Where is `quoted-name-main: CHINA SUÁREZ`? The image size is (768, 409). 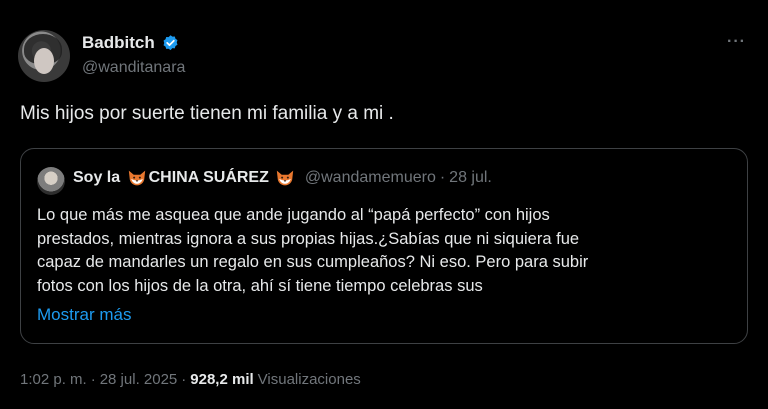
quoted-name-main: CHINA SUÁREZ is located at coordinates (208, 177).